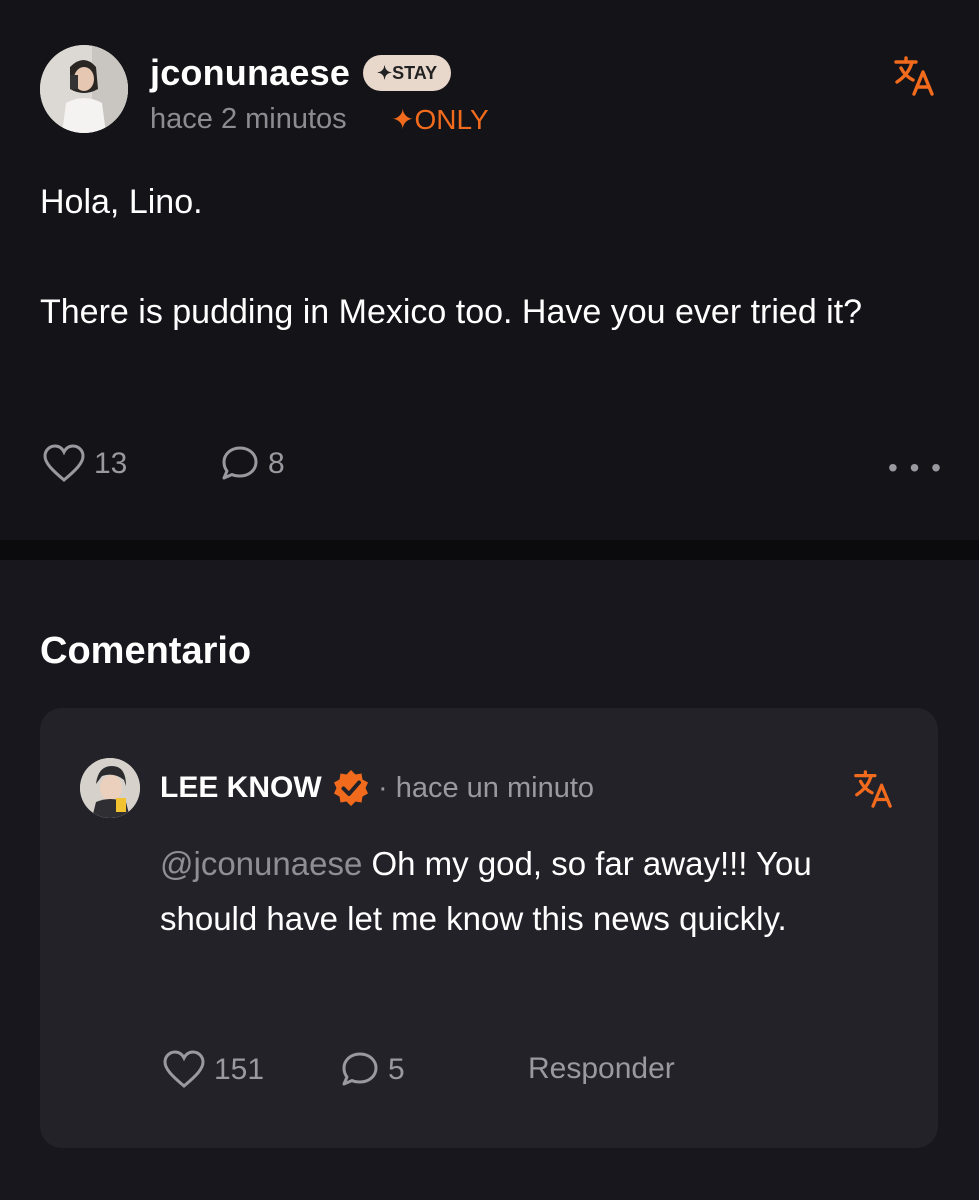 This screenshot has height=1200, width=979. I want to click on author-avatar, so click(84, 89).